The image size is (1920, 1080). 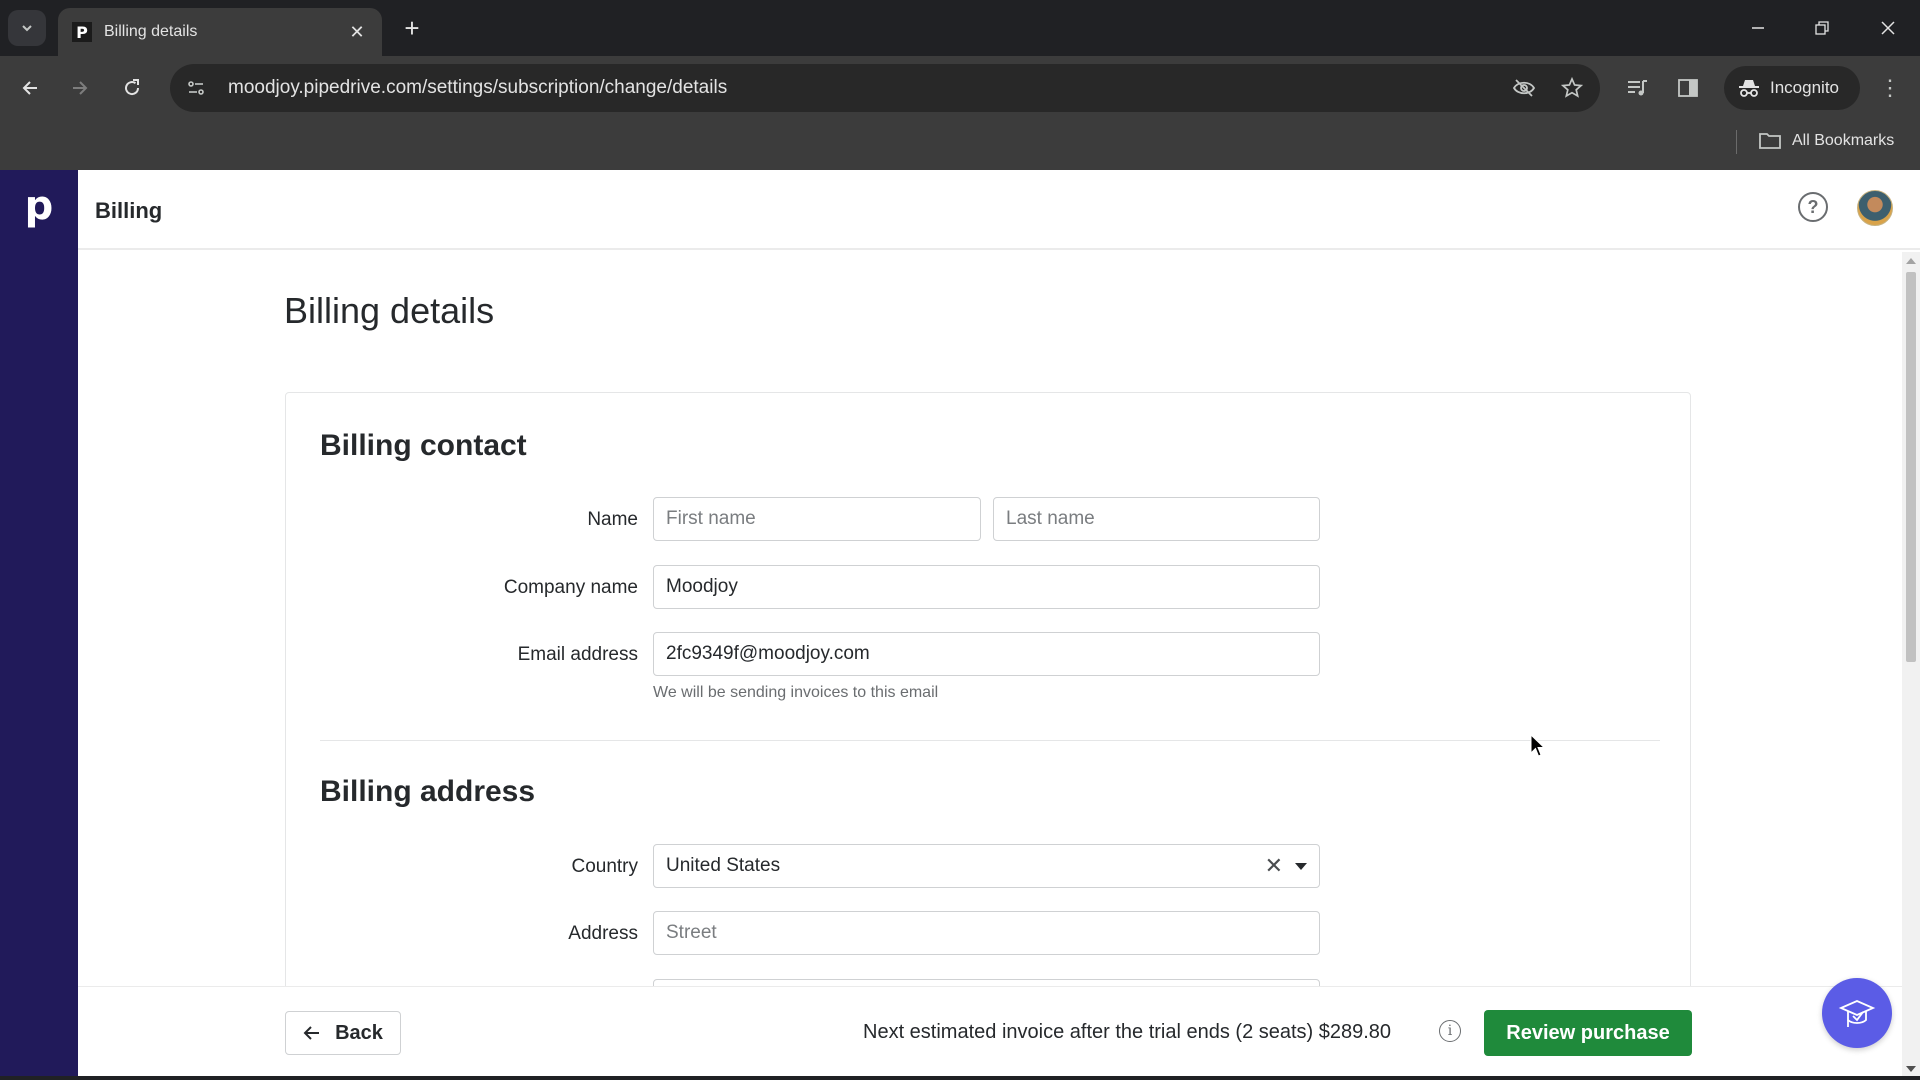 I want to click on company-row: Company name, so click(x=989, y=588).